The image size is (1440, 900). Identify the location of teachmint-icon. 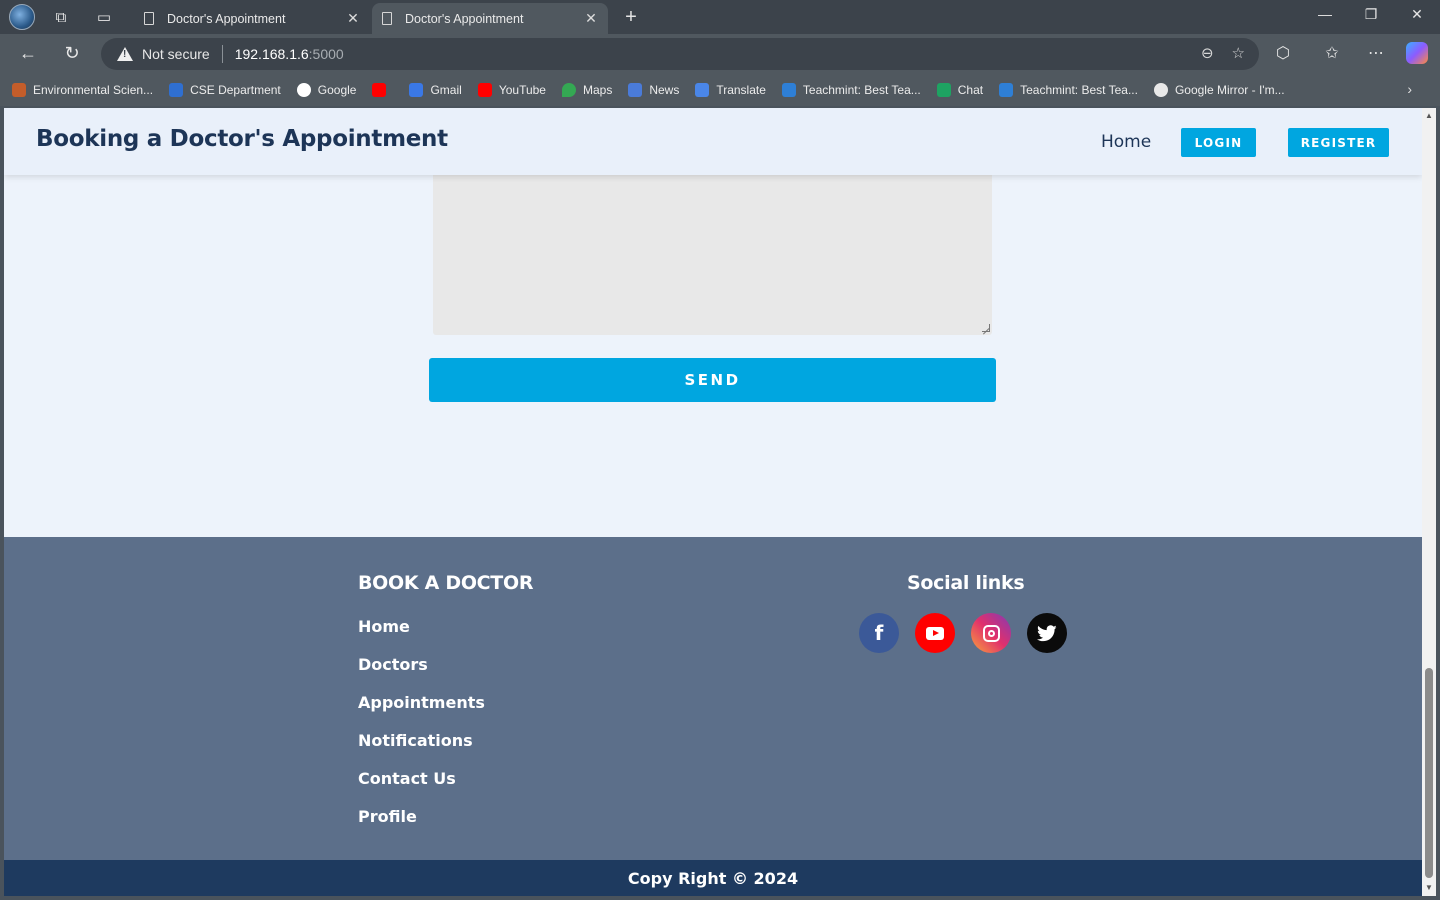
(788, 90).